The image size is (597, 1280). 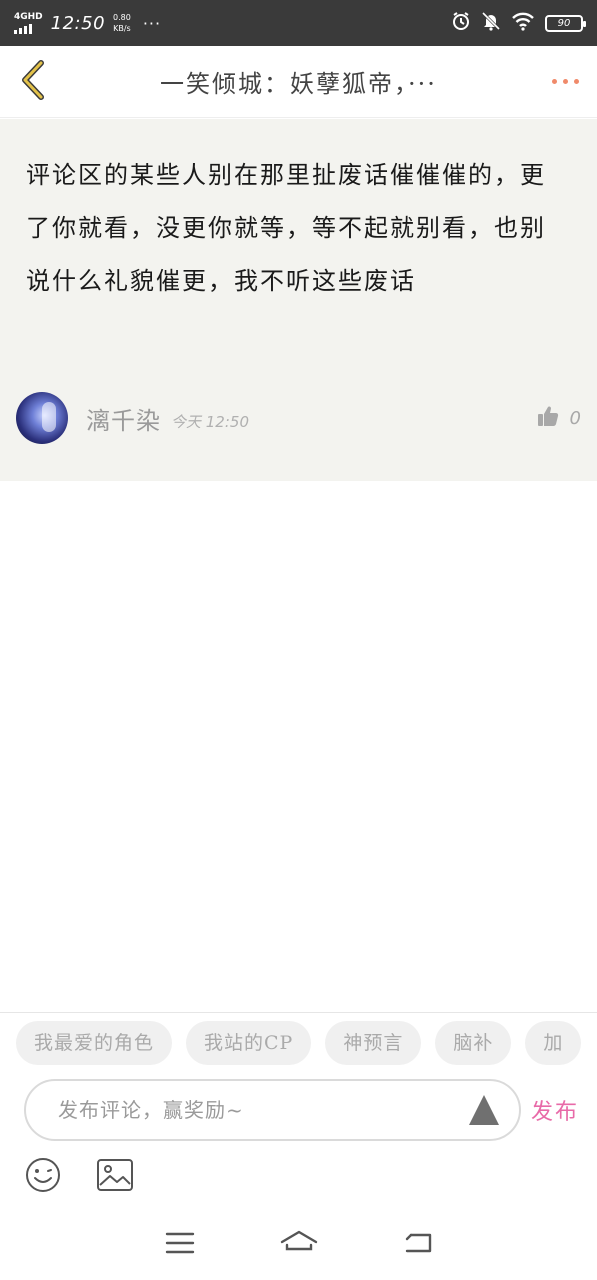 I want to click on nav-menu-button, so click(x=180, y=1245).